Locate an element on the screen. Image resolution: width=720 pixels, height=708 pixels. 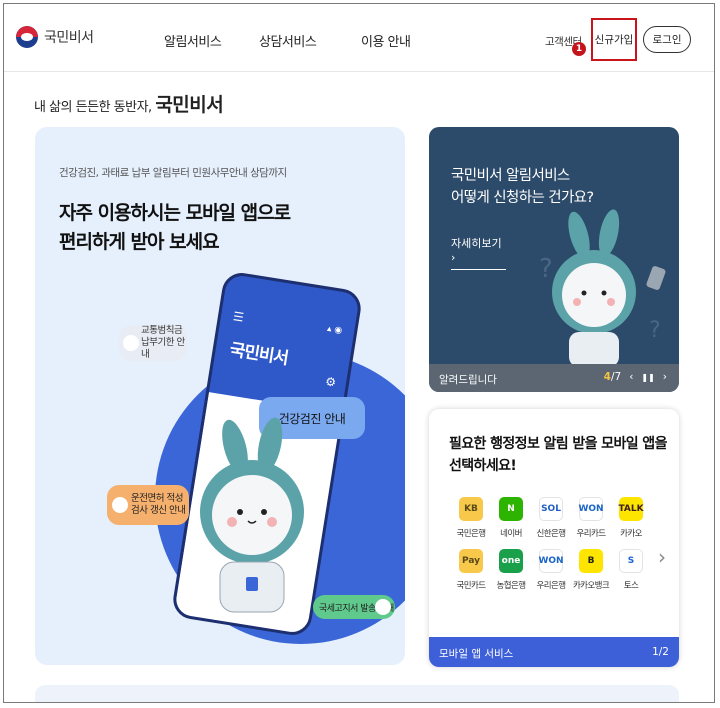
app-label: 우리카드 is located at coordinates (591, 534).